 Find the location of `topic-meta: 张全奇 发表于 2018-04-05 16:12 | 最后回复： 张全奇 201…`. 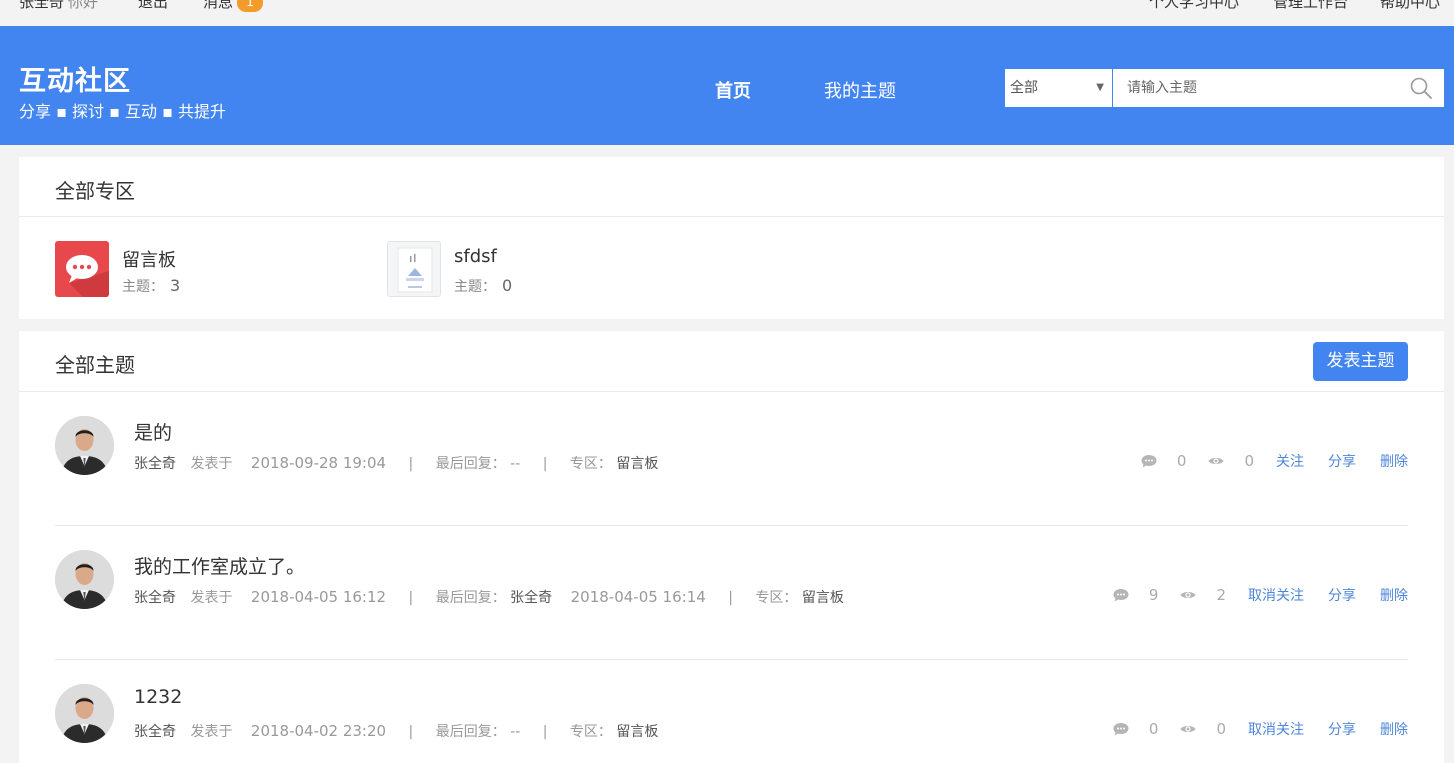

topic-meta: 张全奇 发表于 2018-04-05 16:12 | 最后回复： 张全奇 201… is located at coordinates (489, 597).